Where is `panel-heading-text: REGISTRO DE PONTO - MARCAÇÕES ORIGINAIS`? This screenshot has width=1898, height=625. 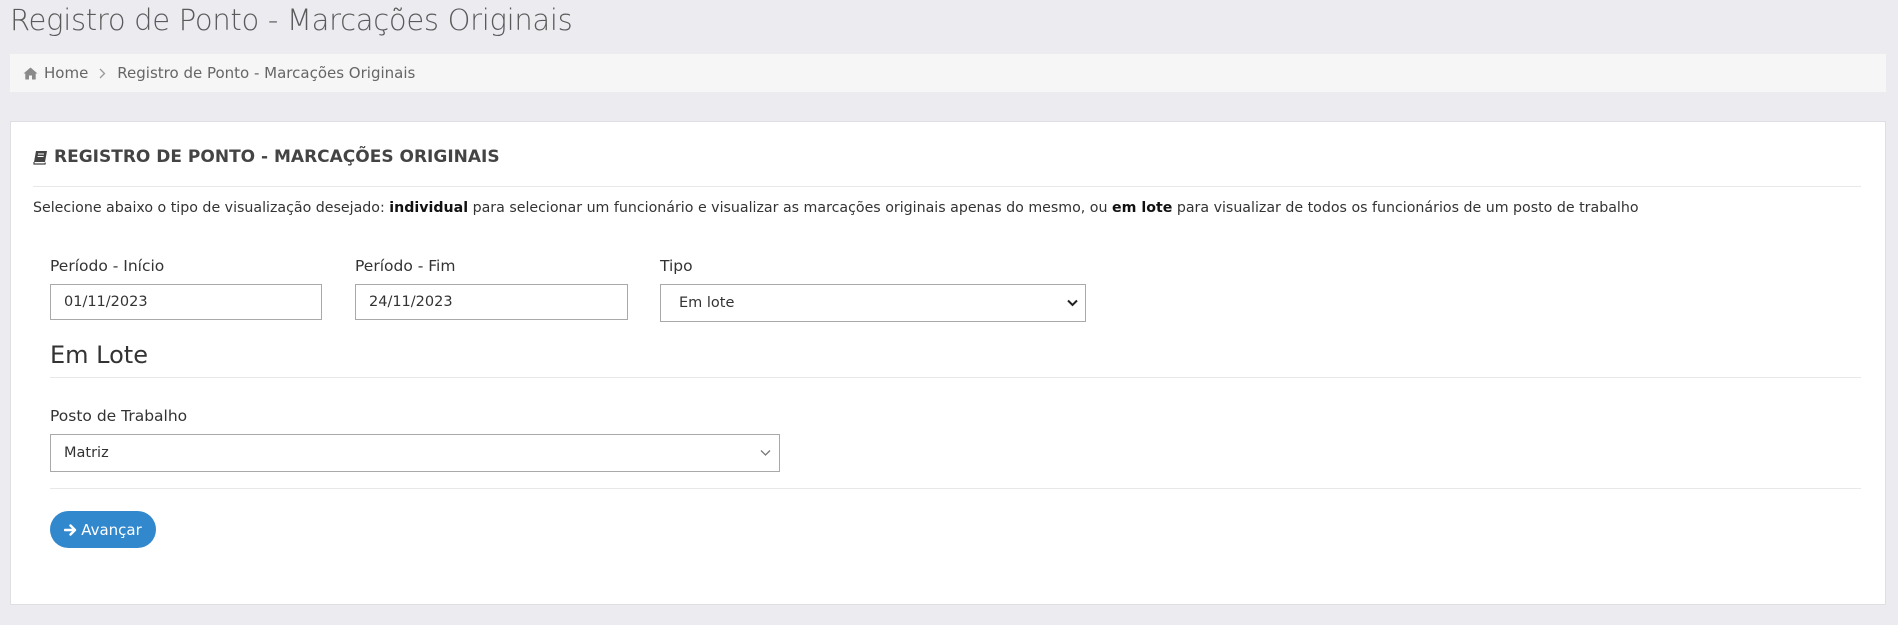 panel-heading-text: REGISTRO DE PONTO - MARCAÇÕES ORIGINAIS is located at coordinates (277, 157).